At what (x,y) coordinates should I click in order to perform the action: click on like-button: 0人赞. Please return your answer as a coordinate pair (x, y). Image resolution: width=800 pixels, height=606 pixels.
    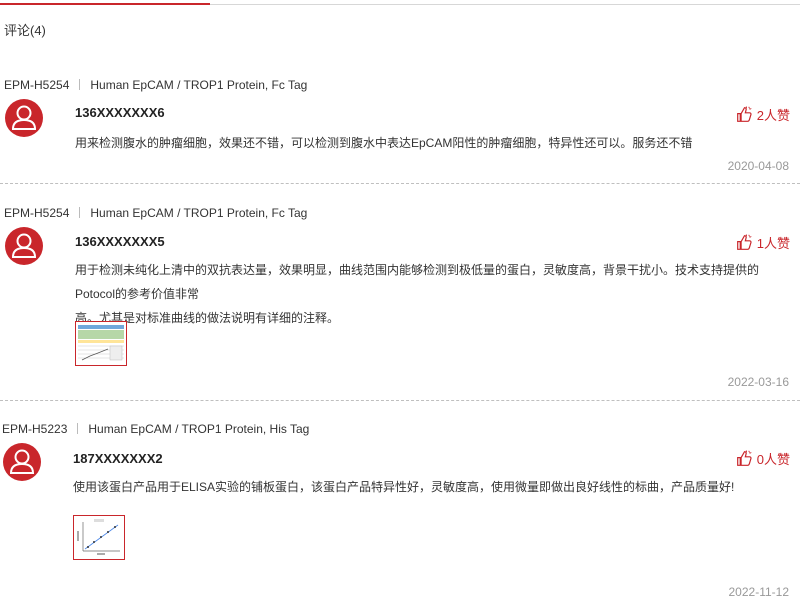
    Looking at the image, I should click on (763, 458).